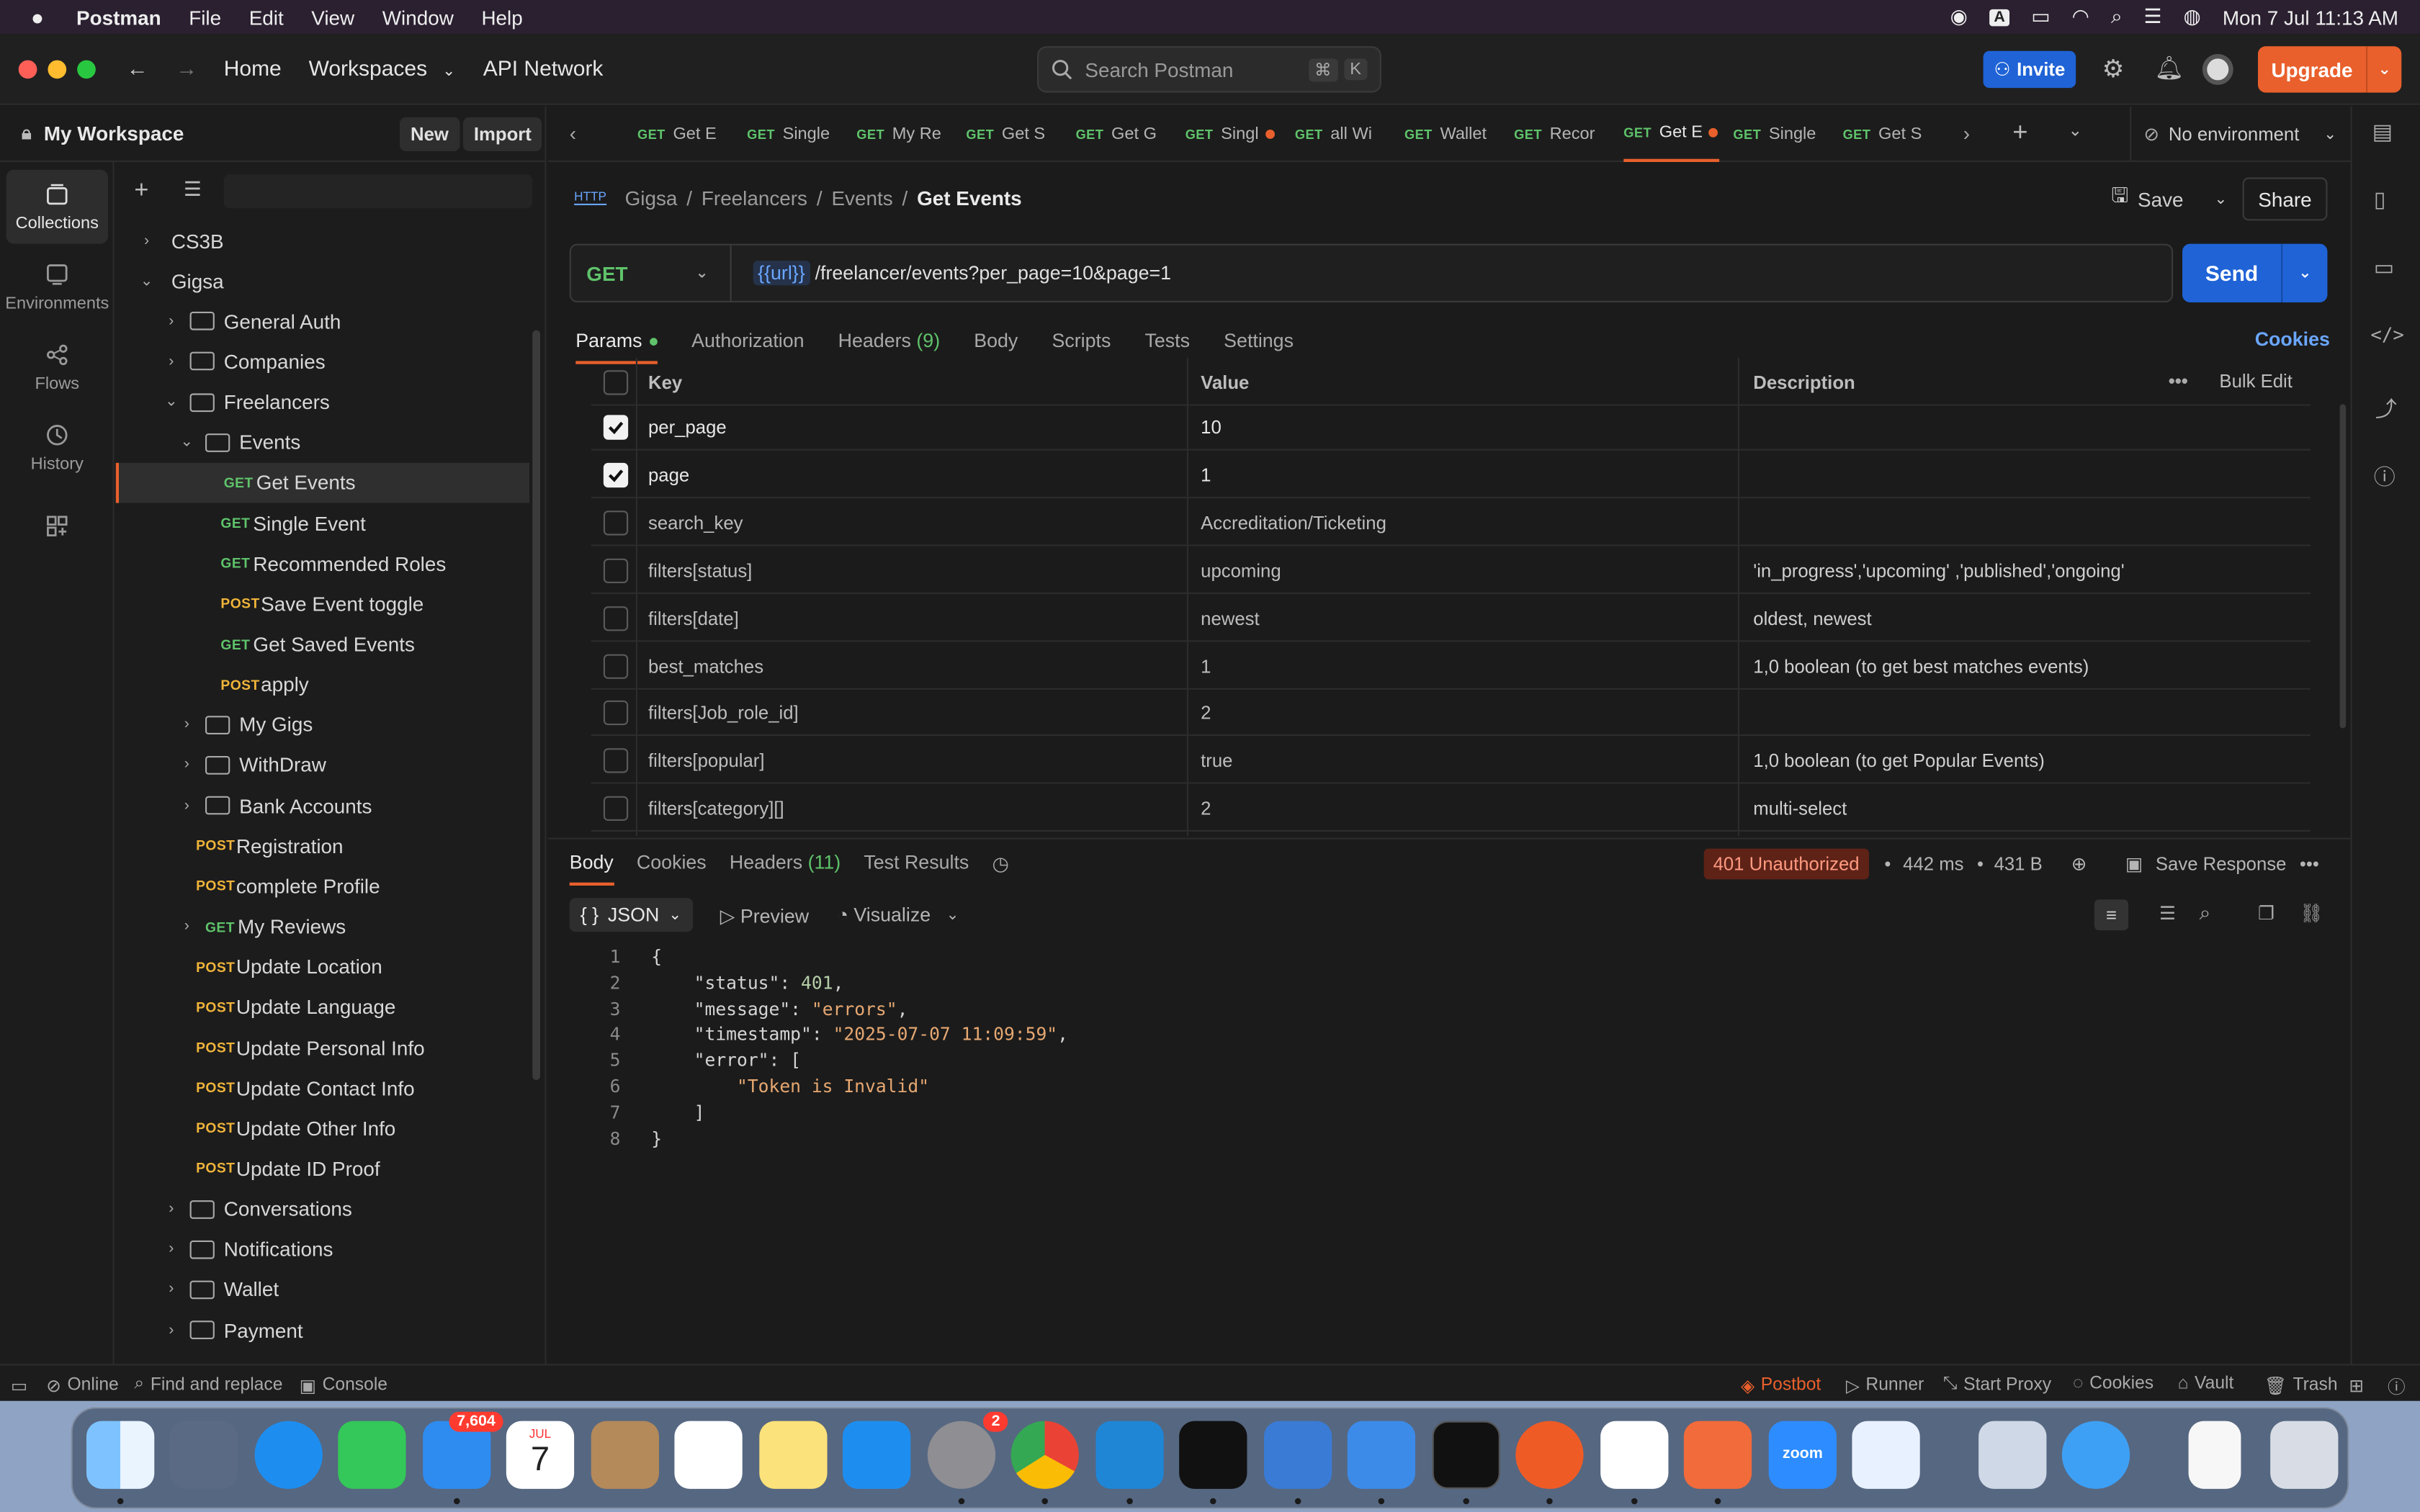 This screenshot has height=1512, width=2420. I want to click on user-status-icon: ◉, so click(1959, 16).